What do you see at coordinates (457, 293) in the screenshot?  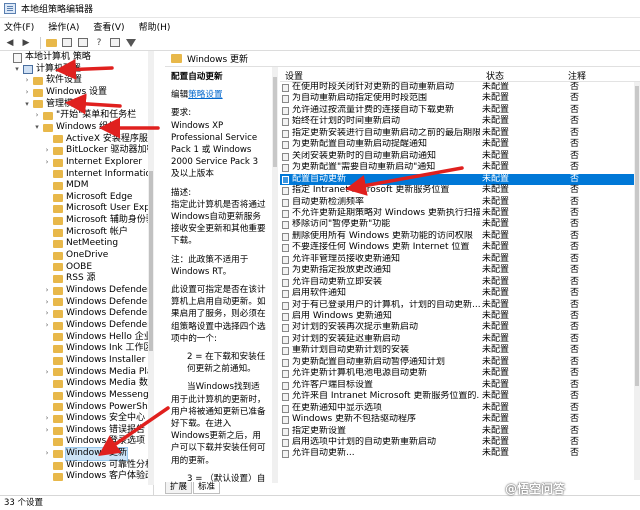 I see `setting-row: 启用软件通知 未配置 否` at bounding box center [457, 293].